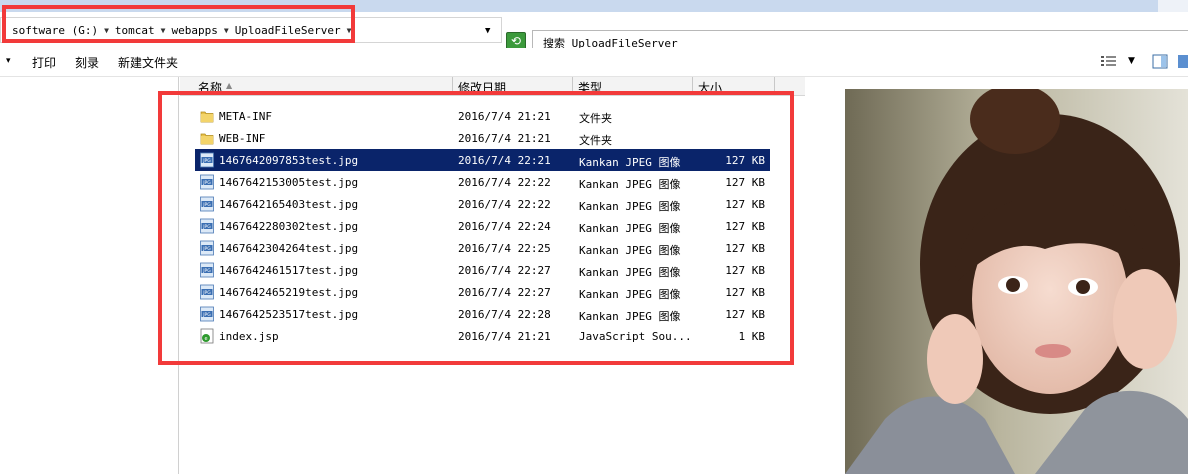 Image resolution: width=1188 pixels, height=474 pixels. What do you see at coordinates (229, 85) in the screenshot?
I see `sort-ascending-icon: ▲` at bounding box center [229, 85].